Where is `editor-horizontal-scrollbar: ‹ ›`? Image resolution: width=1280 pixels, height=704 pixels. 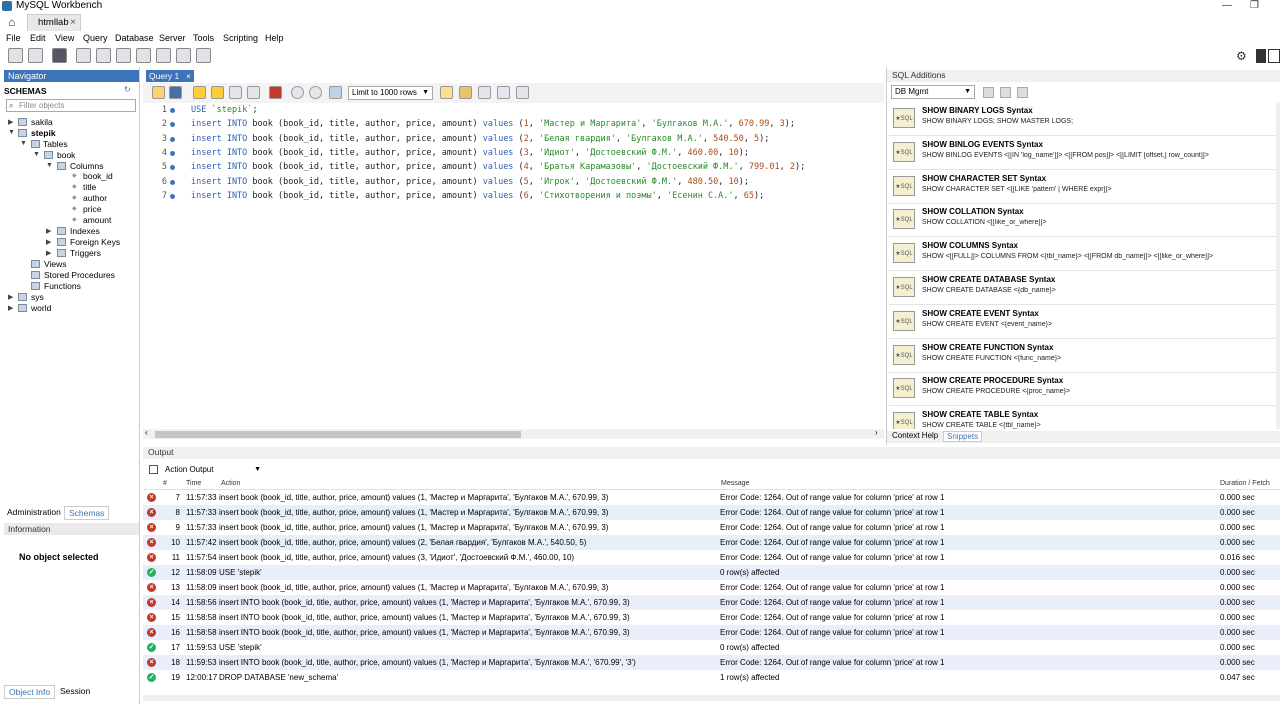 editor-horizontal-scrollbar: ‹ › is located at coordinates (513, 433).